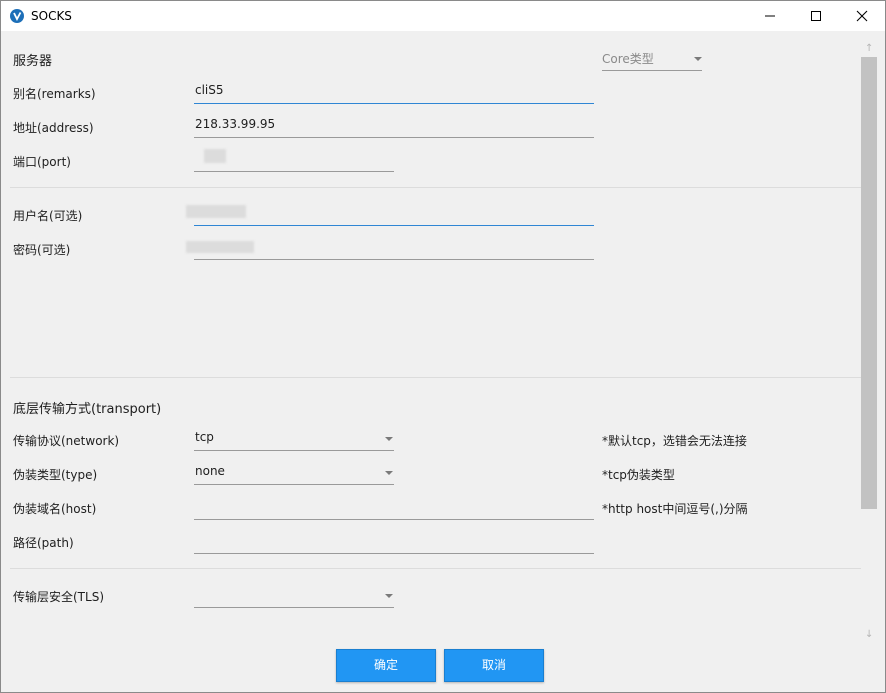 The width and height of the screenshot is (886, 693). Describe the element at coordinates (394, 92) in the screenshot. I see `remarks-field: cliS5` at that location.